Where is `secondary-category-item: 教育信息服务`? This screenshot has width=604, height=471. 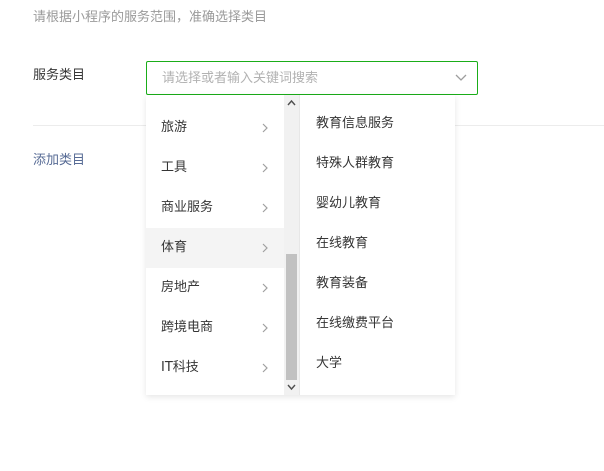
secondary-category-item: 教育信息服务 is located at coordinates (377, 124).